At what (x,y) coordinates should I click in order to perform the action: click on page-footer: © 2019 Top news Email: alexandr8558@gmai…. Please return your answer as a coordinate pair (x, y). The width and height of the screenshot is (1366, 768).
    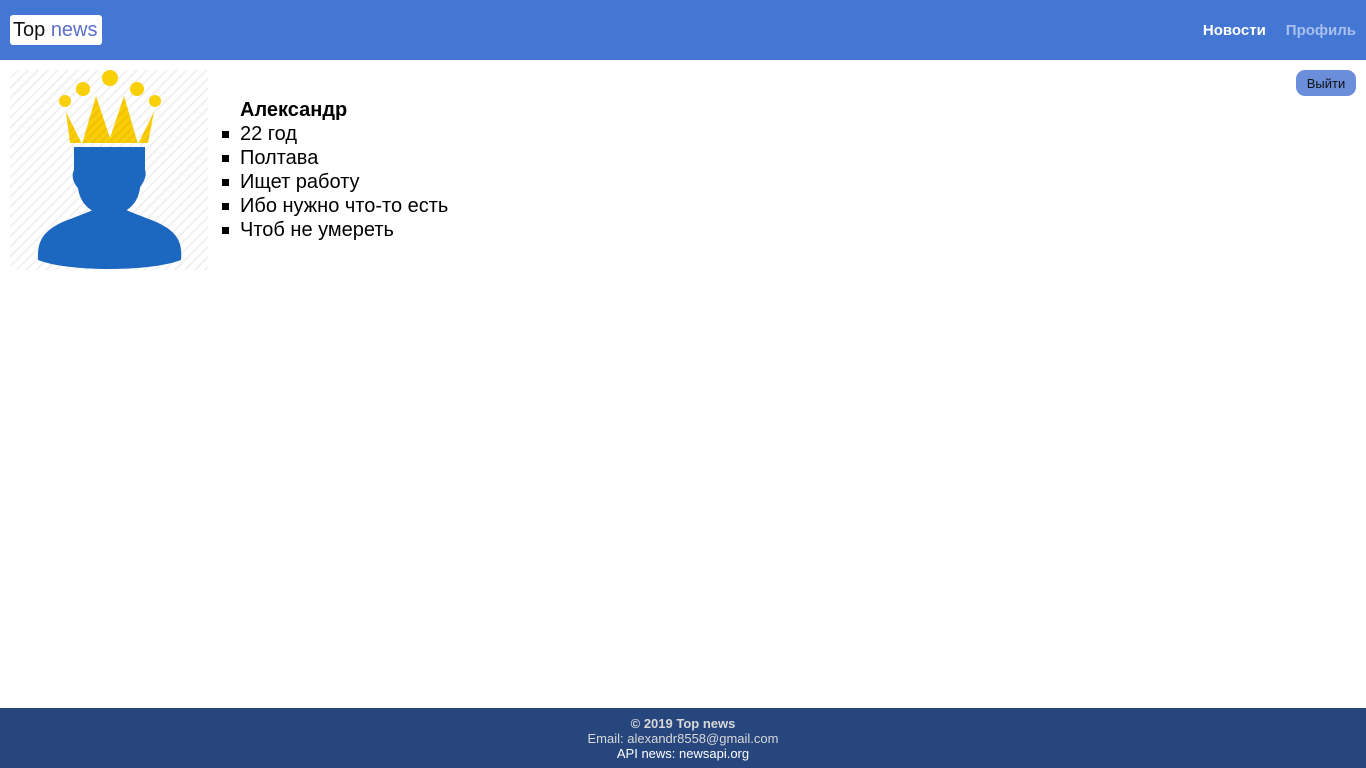
    Looking at the image, I should click on (683, 738).